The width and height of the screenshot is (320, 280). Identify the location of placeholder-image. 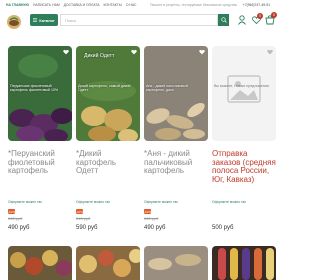
(244, 93).